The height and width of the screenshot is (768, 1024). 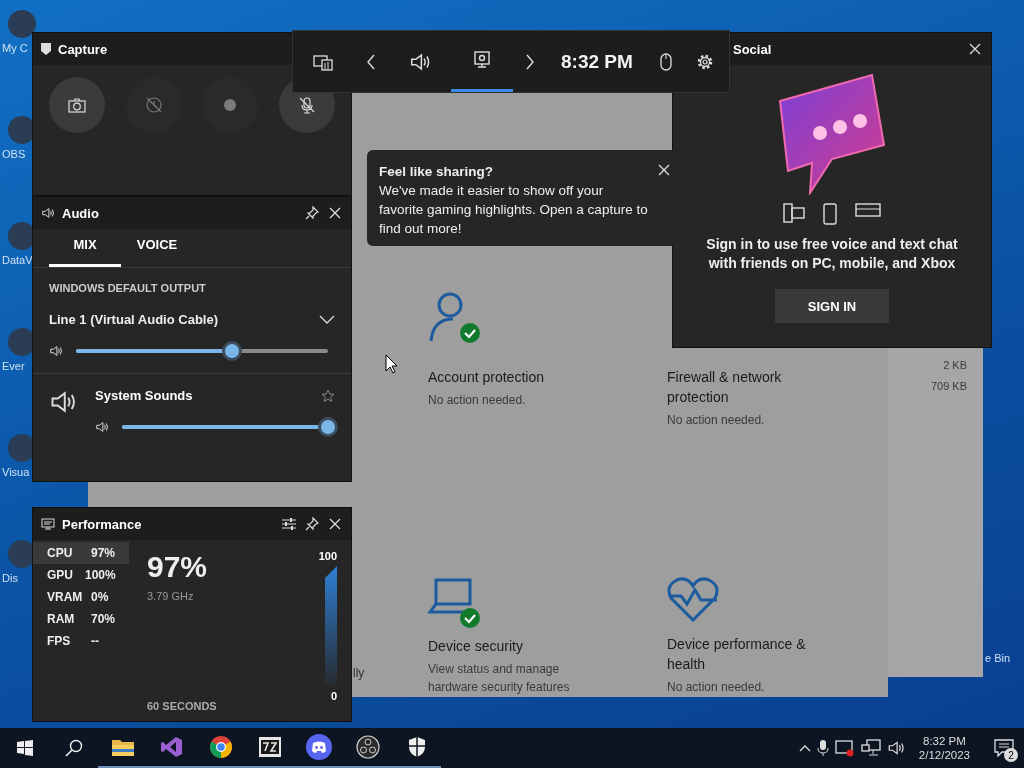 I want to click on discord-icon, so click(x=318, y=747).